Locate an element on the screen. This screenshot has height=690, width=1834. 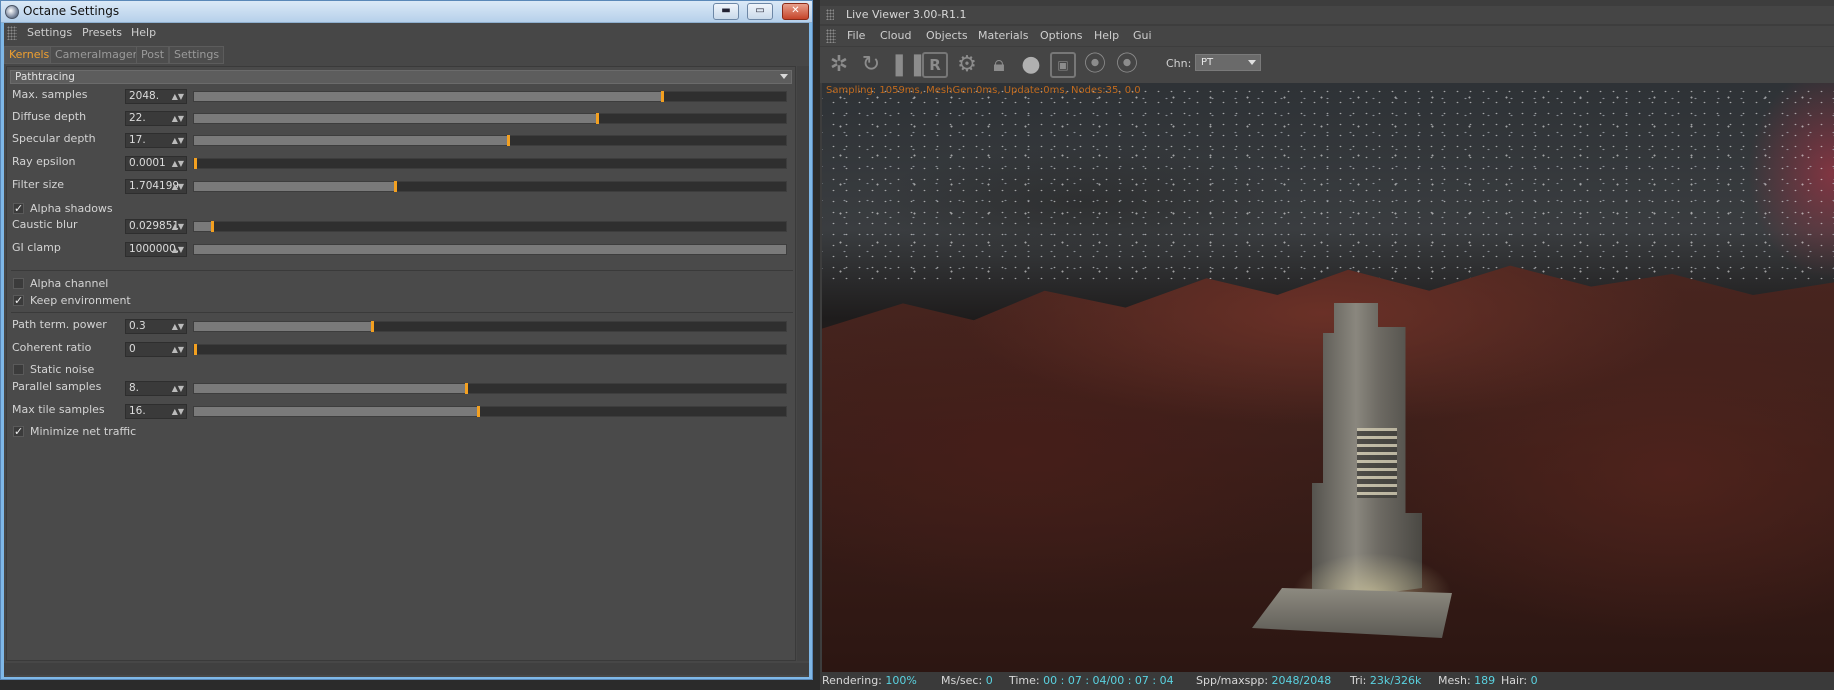
filter-size-input: 1.704199 ▲▼ is located at coordinates (156, 186).